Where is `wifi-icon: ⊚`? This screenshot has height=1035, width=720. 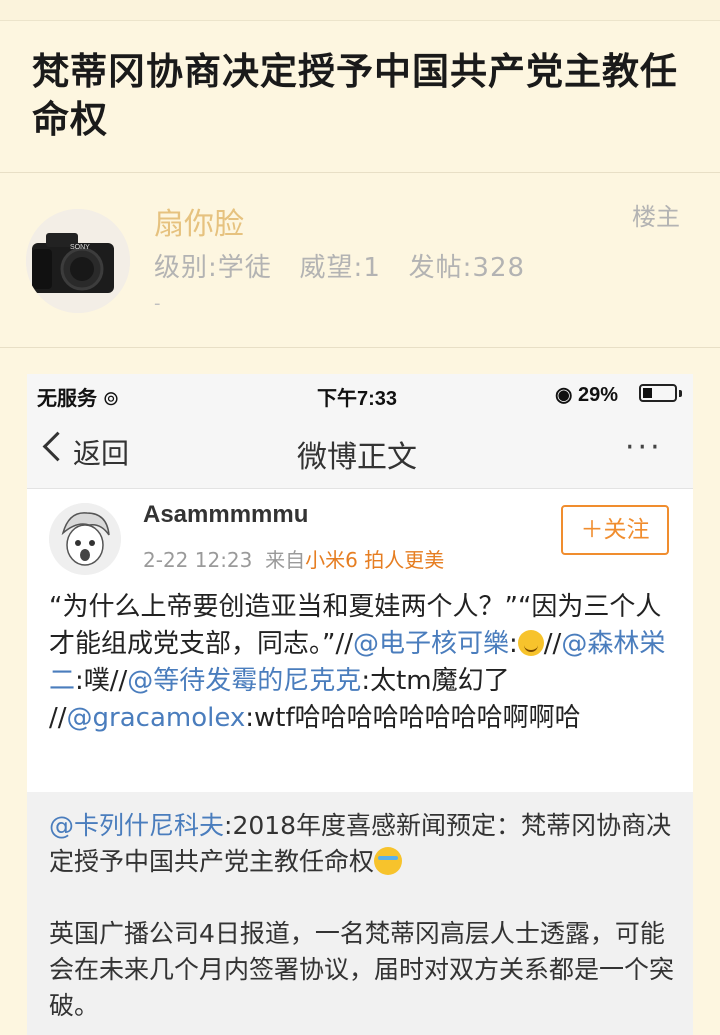 wifi-icon: ⊚ is located at coordinates (111, 399).